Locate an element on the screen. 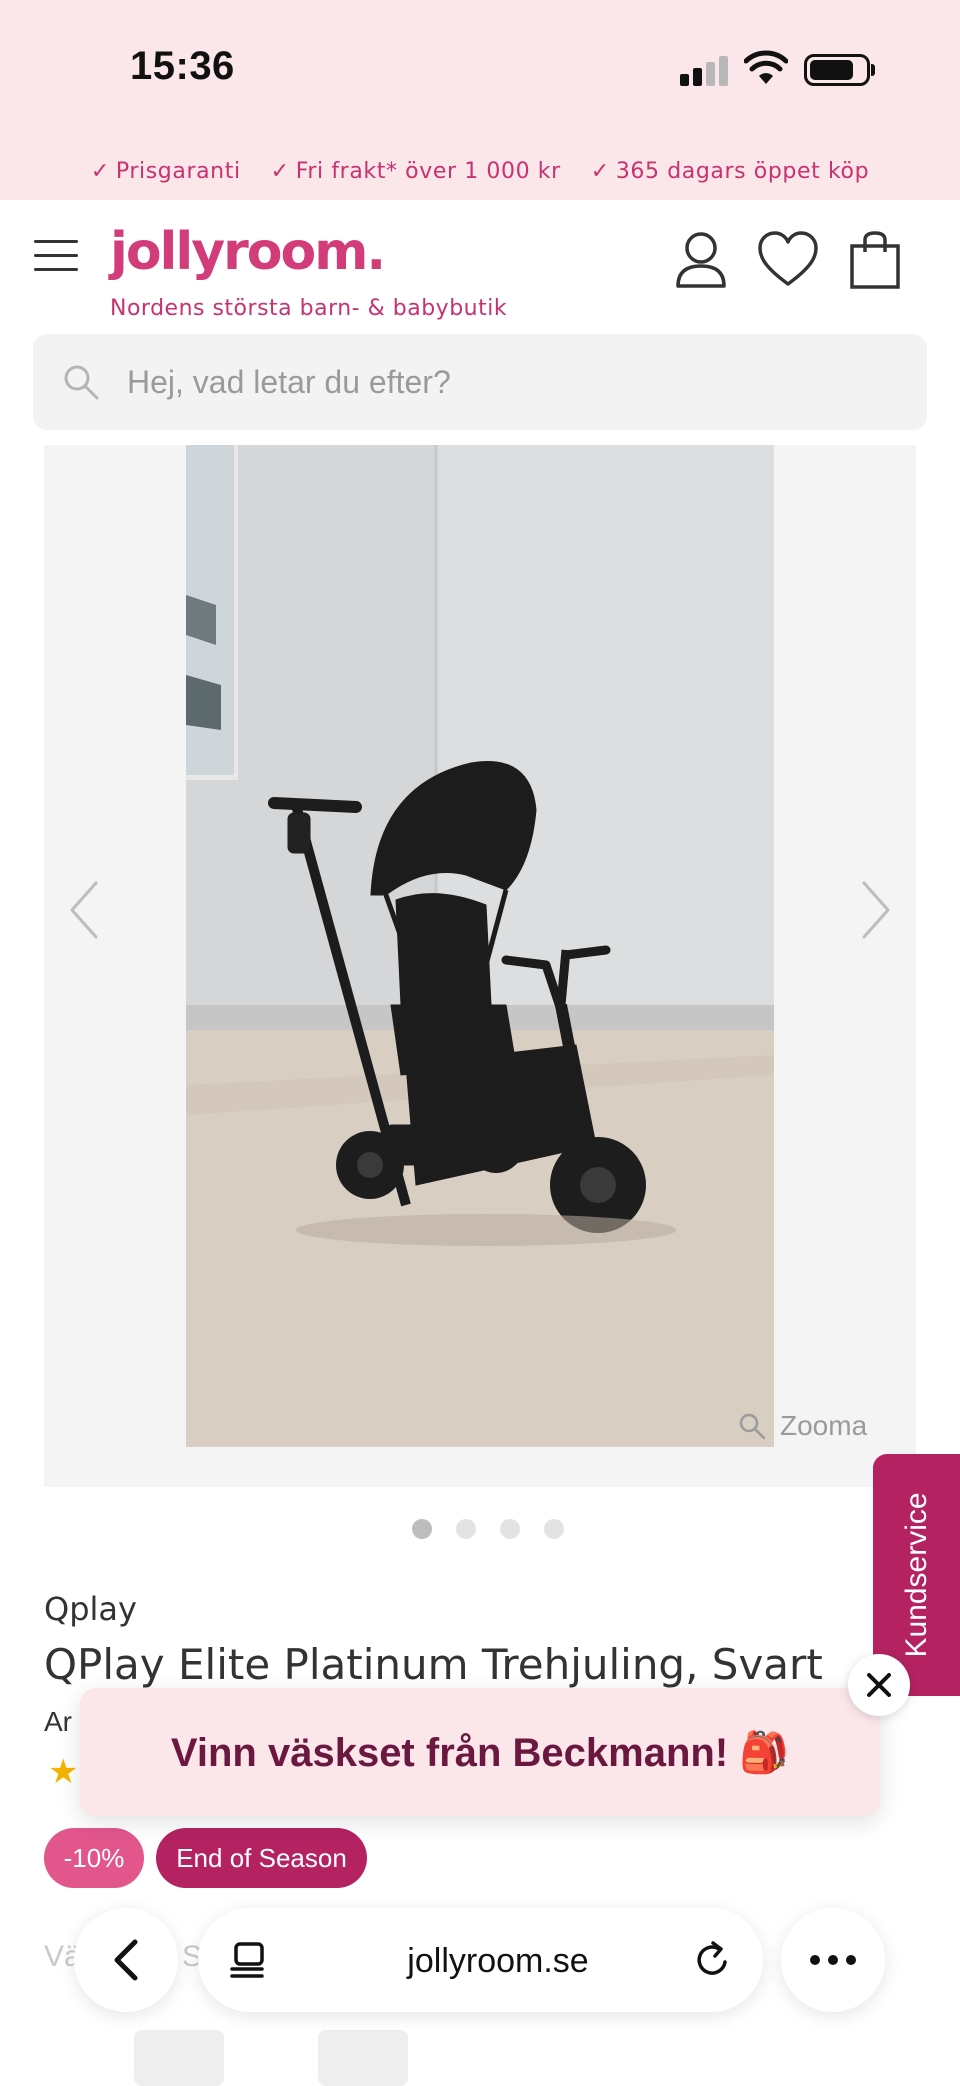  promo-popup: Vinn väskset från Beckmann! 🎒 is located at coordinates (480, 1752).